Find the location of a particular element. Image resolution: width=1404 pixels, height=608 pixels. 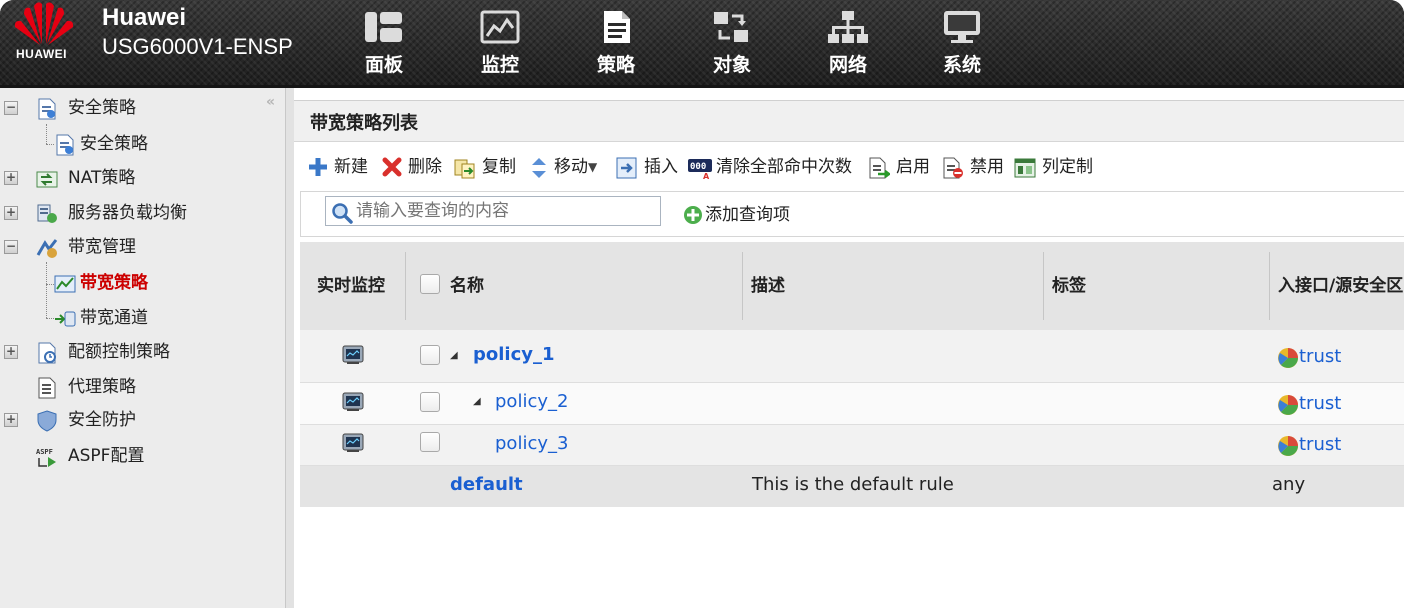

nav-policy: 策略 is located at coordinates (616, 46).